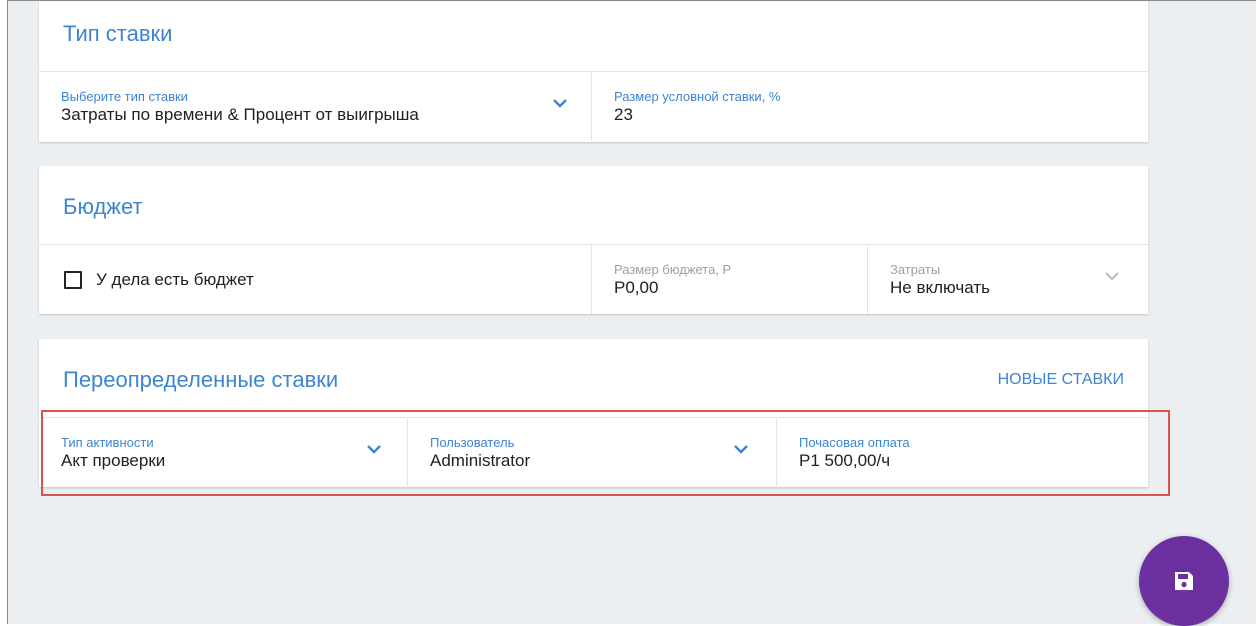 This screenshot has height=626, width=1257. I want to click on activity-type-label: Тип активности, so click(107, 442).